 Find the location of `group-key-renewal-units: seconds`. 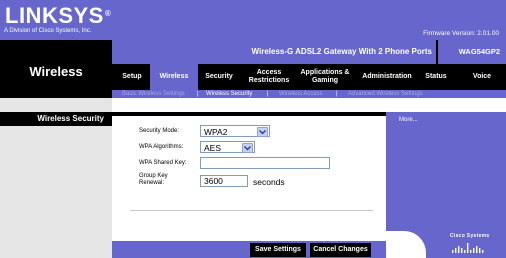

group-key-renewal-units: seconds is located at coordinates (269, 182).